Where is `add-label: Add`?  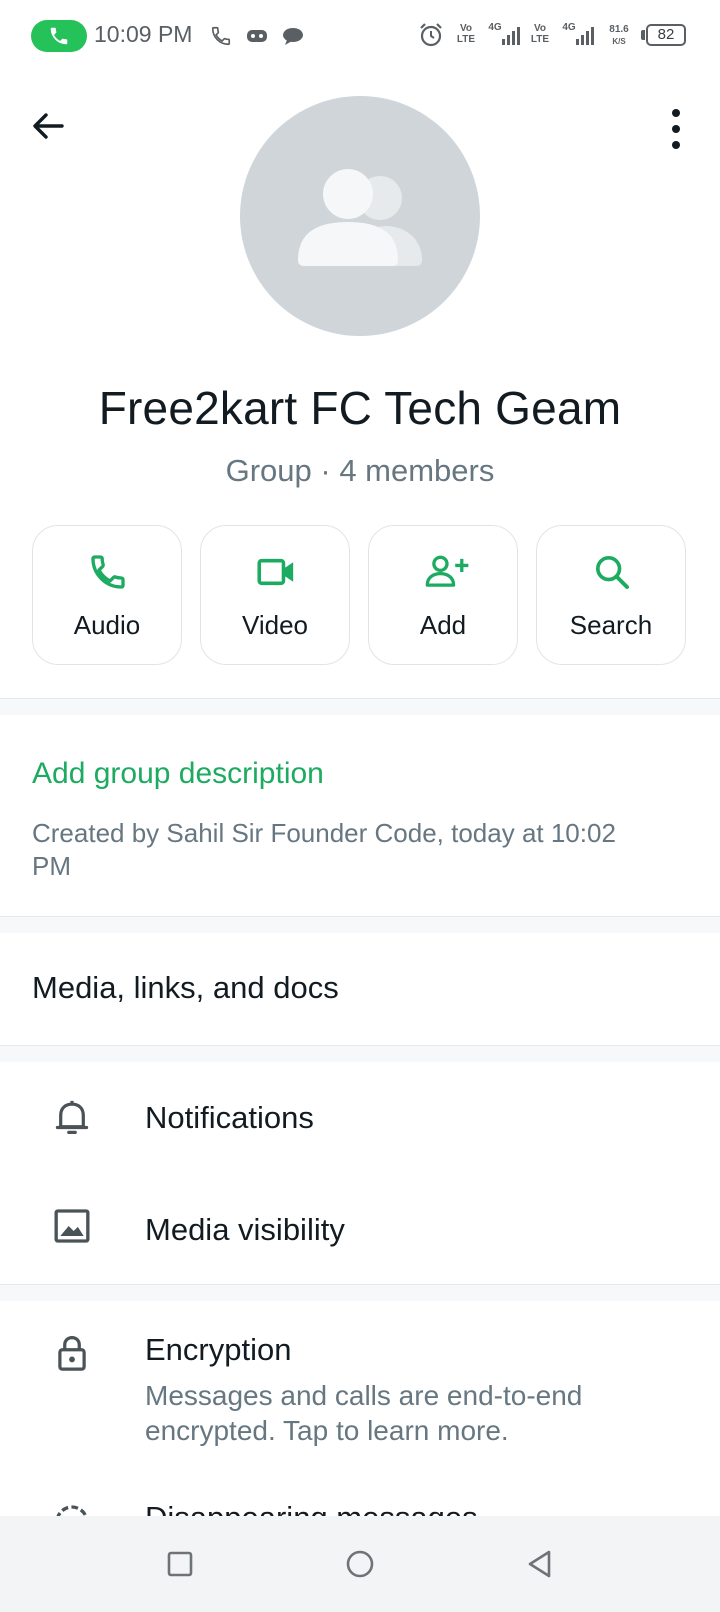
add-label: Add is located at coordinates (443, 625).